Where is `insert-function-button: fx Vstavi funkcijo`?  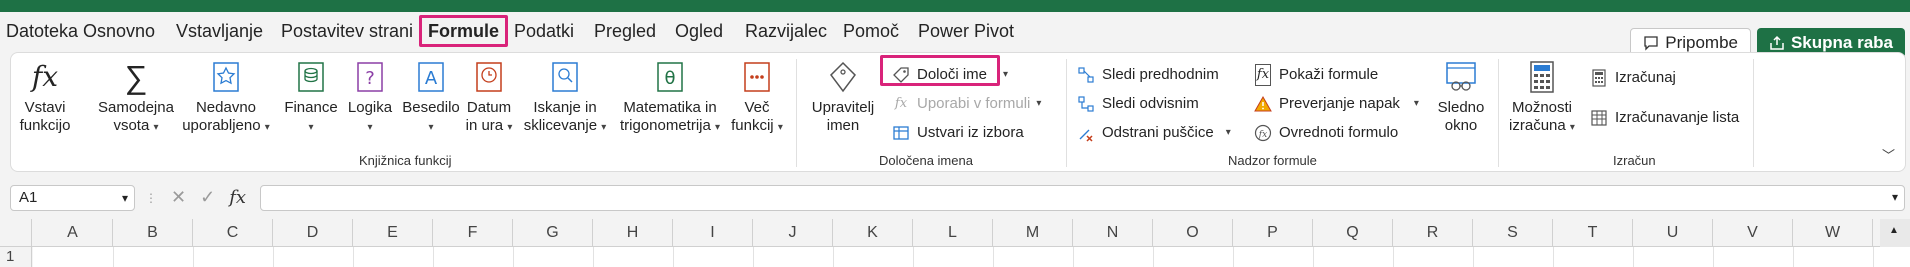 insert-function-button: fx Vstavi funkcijo is located at coordinates (45, 97).